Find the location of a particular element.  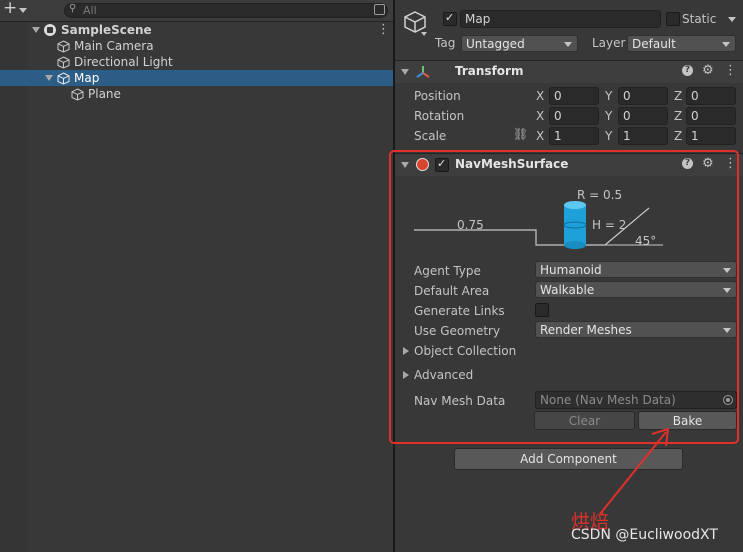

hierarchy-toolbar: + ⚲ All is located at coordinates (196, 11).